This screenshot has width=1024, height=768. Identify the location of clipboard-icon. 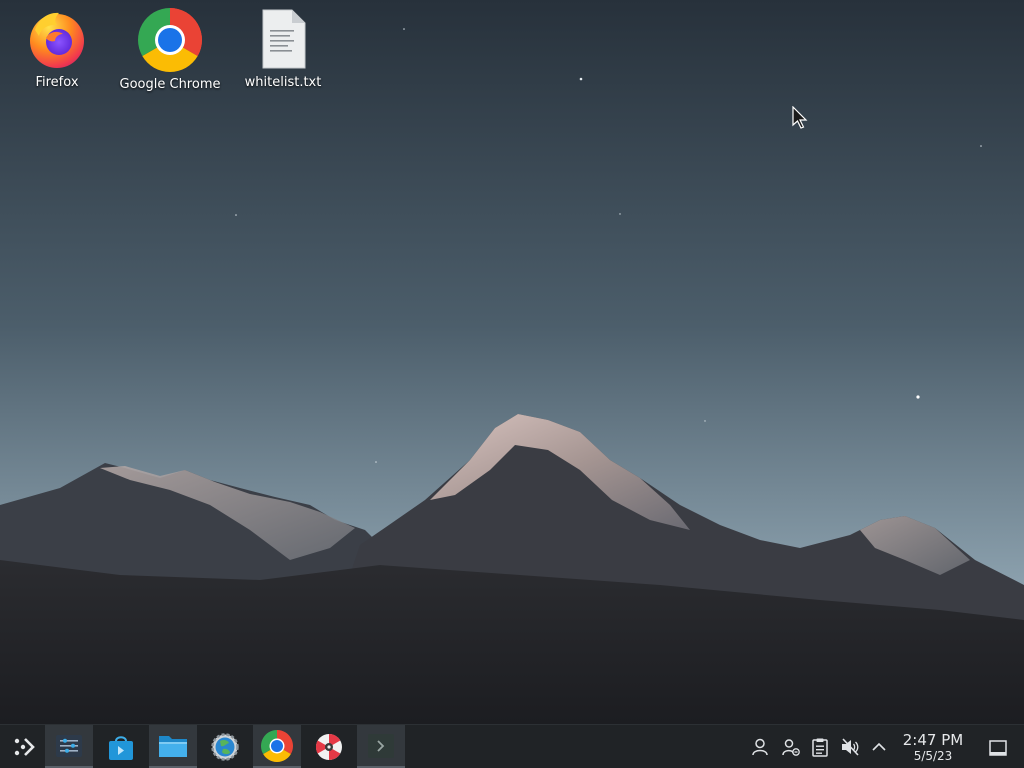
(820, 747).